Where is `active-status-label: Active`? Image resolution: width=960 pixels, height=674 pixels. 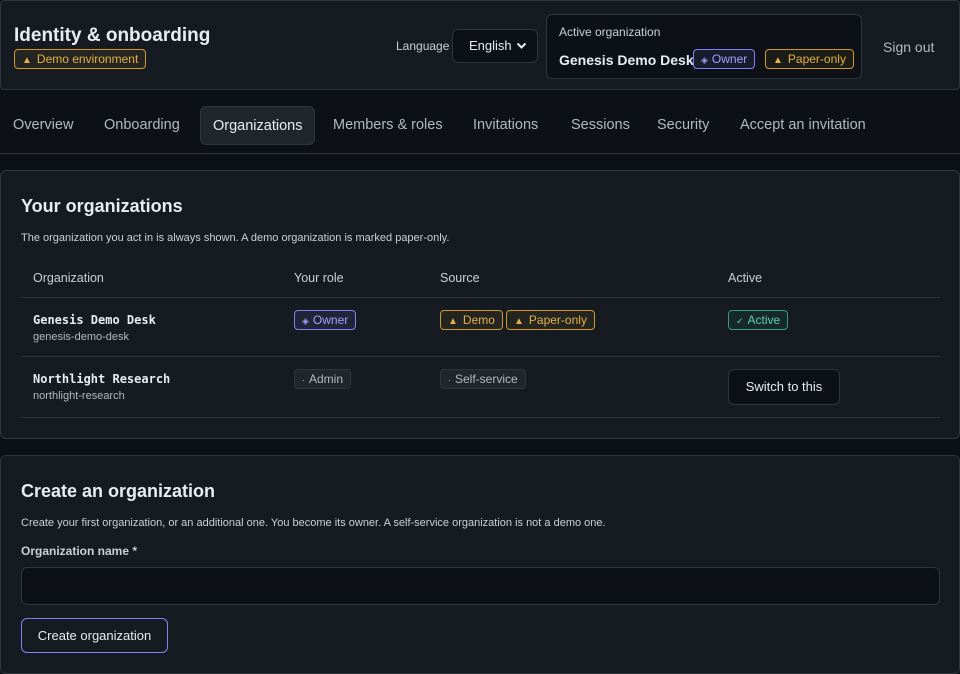 active-status-label: Active is located at coordinates (764, 320).